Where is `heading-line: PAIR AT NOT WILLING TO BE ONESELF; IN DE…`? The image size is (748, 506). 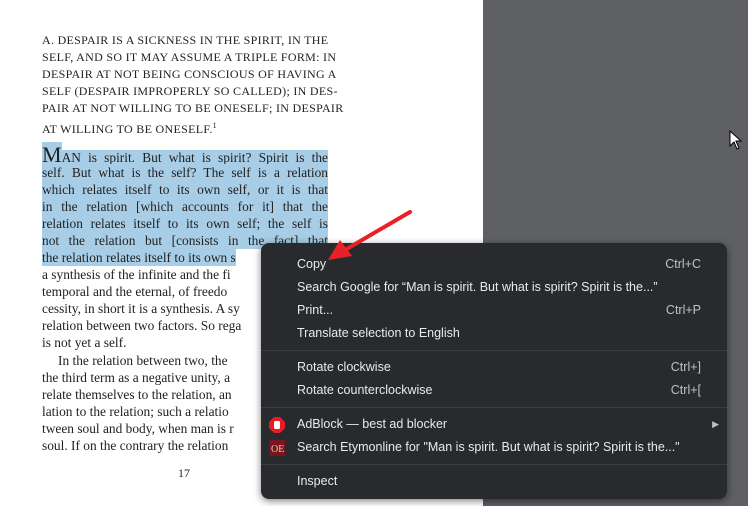
heading-line: PAIR AT NOT WILLING TO BE ONESELF; IN DE… is located at coordinates (193, 108).